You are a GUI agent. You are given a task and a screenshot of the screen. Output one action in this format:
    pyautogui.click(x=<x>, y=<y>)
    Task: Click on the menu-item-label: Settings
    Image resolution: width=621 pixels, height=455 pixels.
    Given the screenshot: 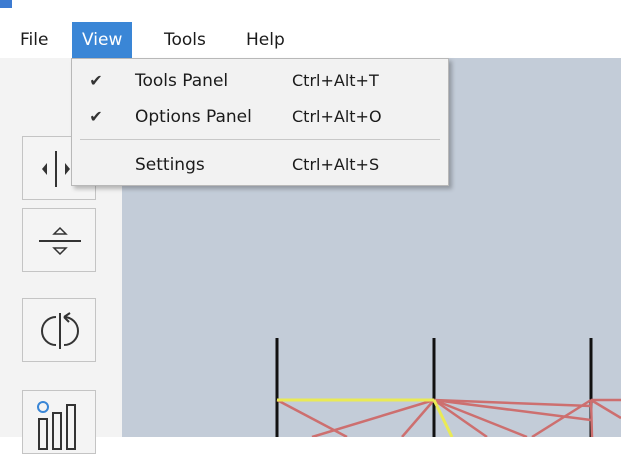 What is the action you would take?
    pyautogui.click(x=170, y=165)
    